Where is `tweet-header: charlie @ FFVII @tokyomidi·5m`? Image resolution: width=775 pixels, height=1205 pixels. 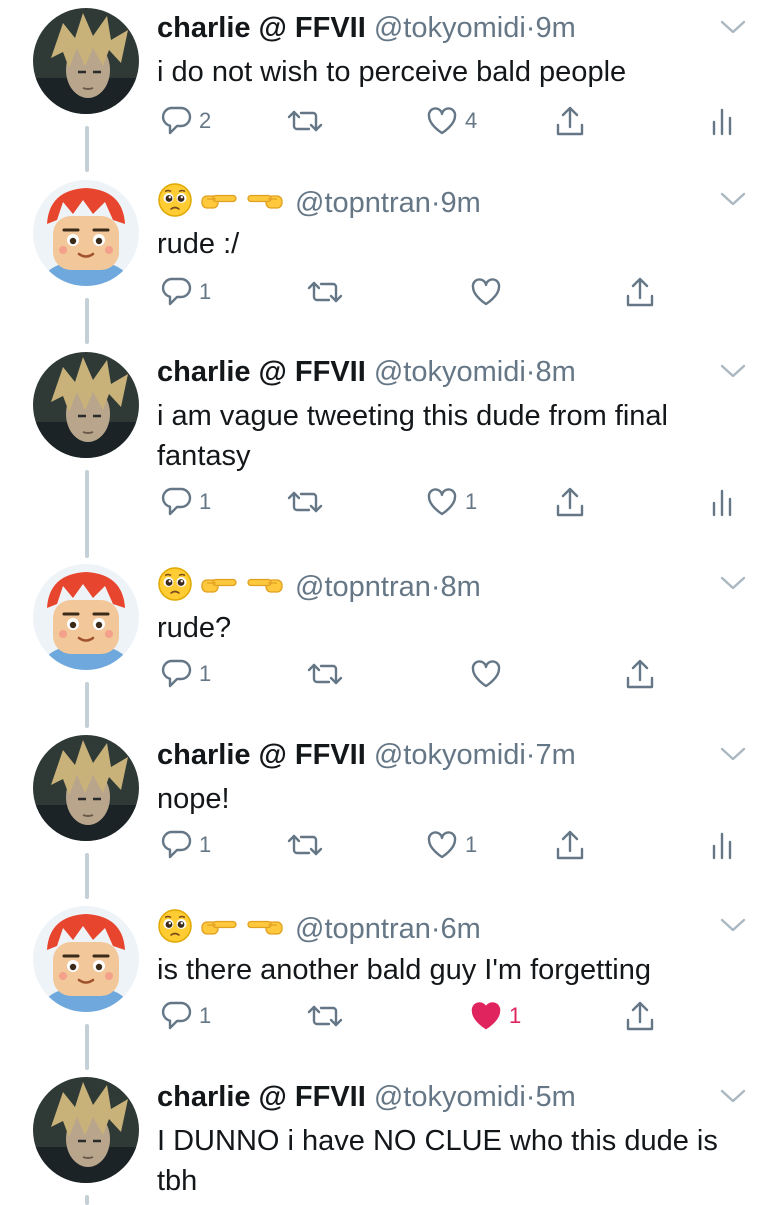 tweet-header: charlie @ FFVII @tokyomidi·5m is located at coordinates (436, 1097).